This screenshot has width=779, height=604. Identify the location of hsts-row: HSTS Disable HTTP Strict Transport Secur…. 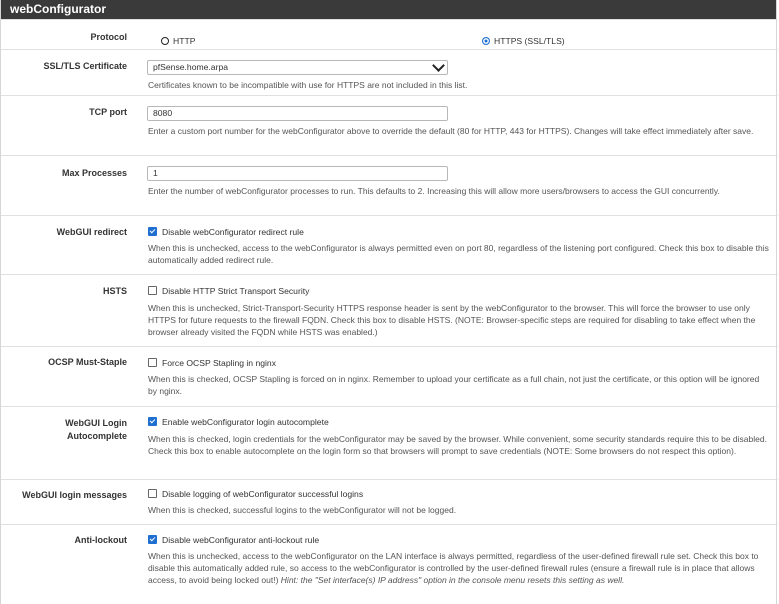
(389, 310).